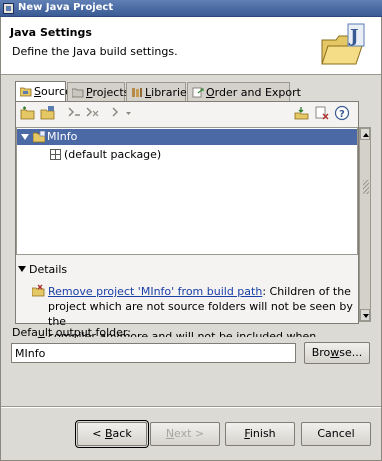  Describe the element at coordinates (306, 291) in the screenshot. I see `details-text-1: : Children of the` at that location.